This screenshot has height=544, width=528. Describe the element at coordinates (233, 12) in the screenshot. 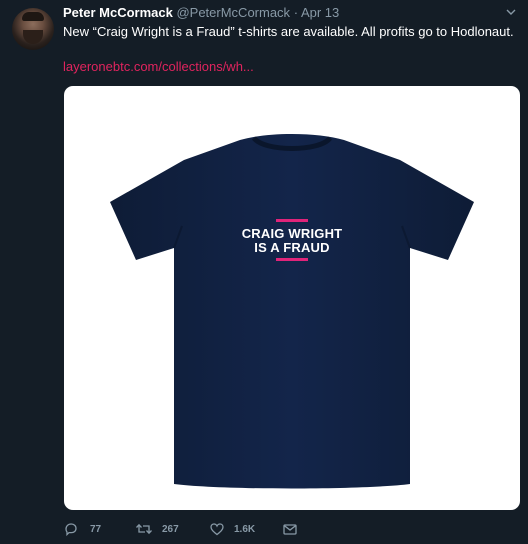

I see `author-handle: @PeterMcCormack` at that location.